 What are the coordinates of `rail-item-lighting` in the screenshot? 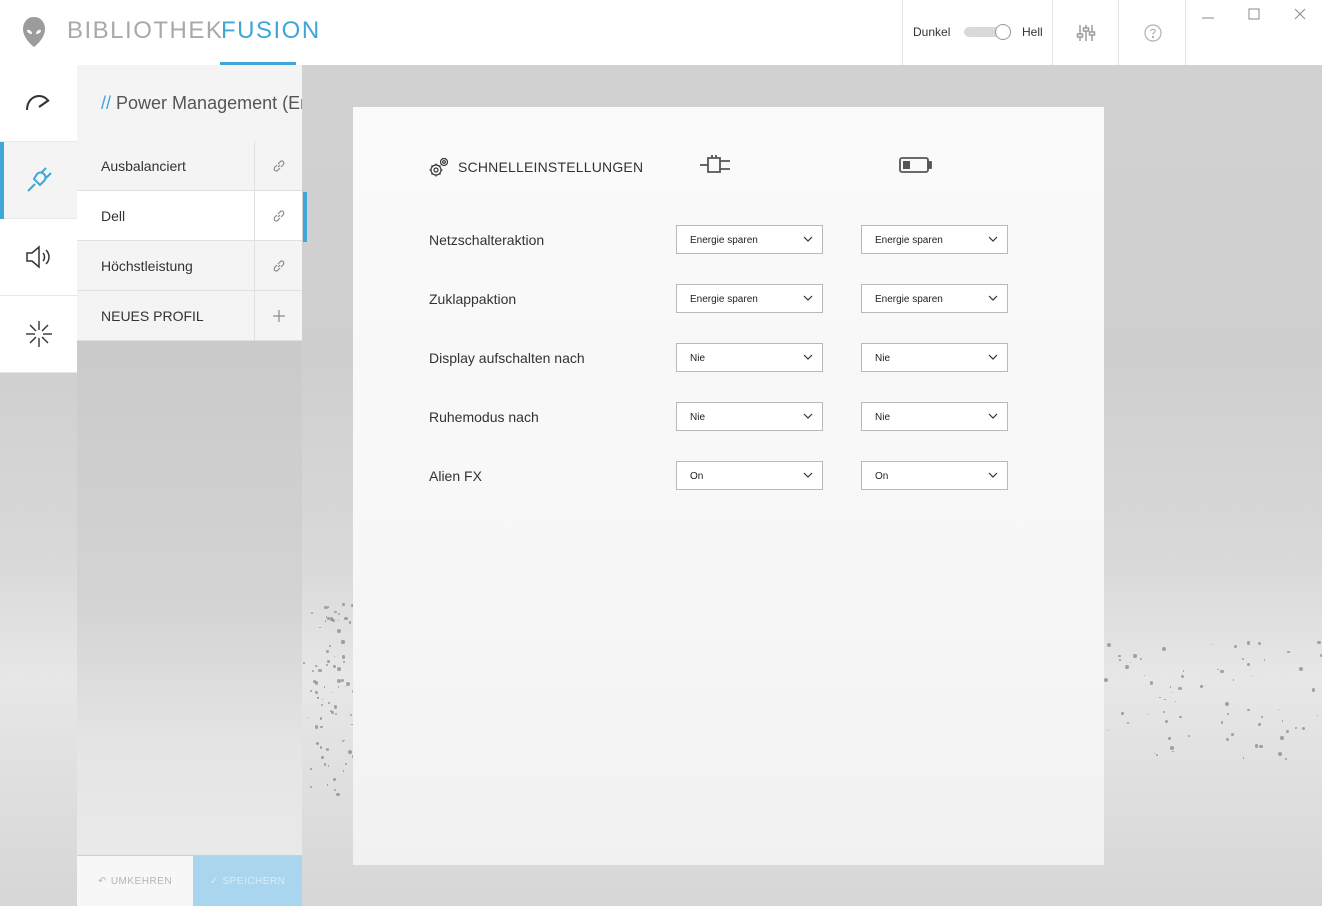 It's located at (38, 334).